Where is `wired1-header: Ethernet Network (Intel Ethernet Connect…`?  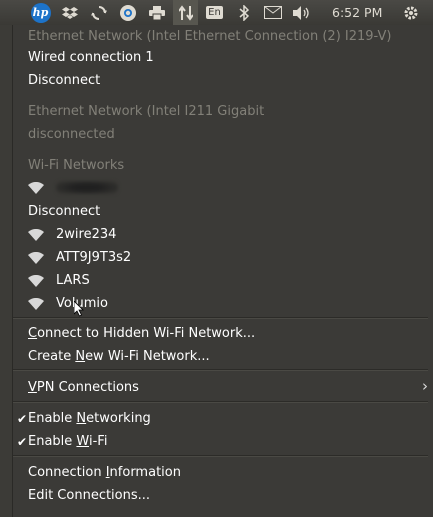
wired1-header: Ethernet Network (Intel Ethernet Connect… is located at coordinates (210, 36).